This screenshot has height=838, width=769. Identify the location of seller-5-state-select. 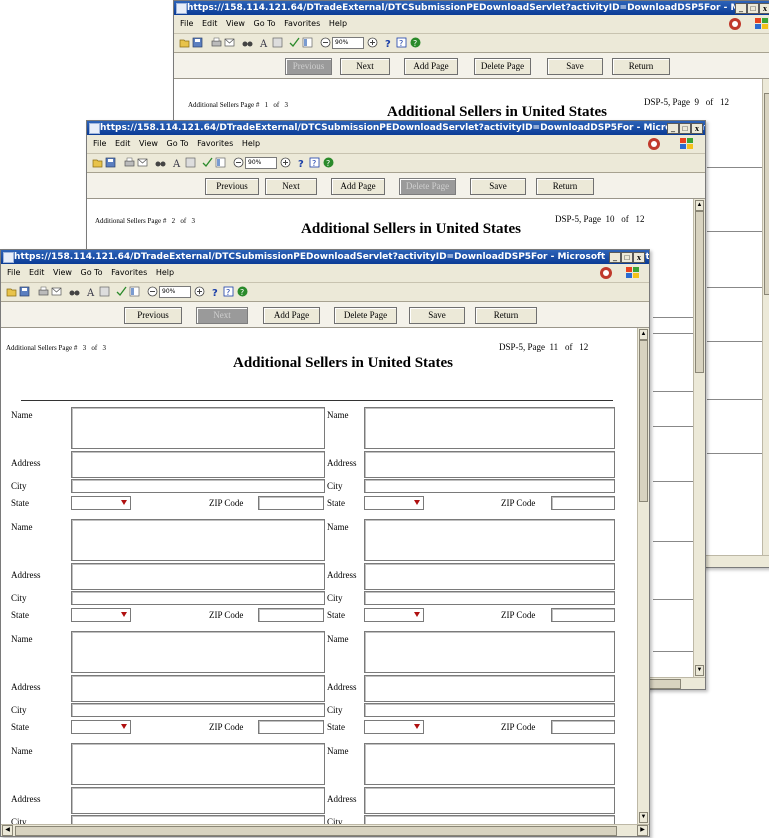
(101, 727).